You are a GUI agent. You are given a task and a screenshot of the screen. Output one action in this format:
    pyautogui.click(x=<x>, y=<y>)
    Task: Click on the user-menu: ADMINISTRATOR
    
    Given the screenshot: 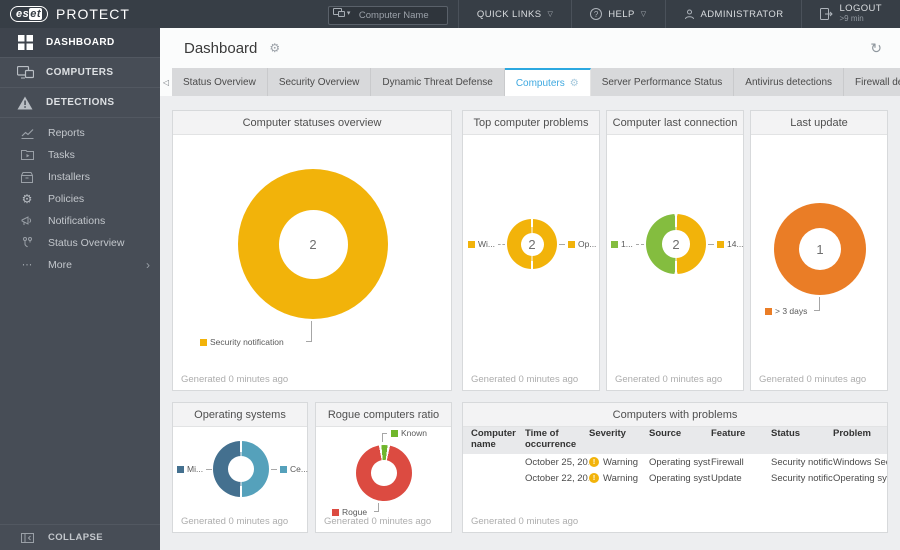 What is the action you would take?
    pyautogui.click(x=733, y=14)
    